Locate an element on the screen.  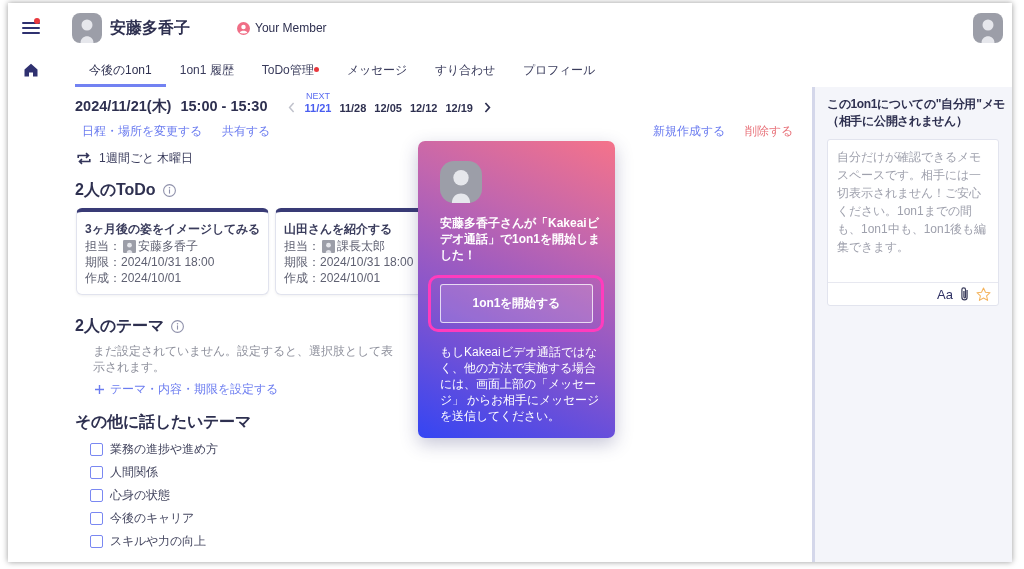
checkbox-label: スキルや力の向上 is located at coordinates (158, 541).